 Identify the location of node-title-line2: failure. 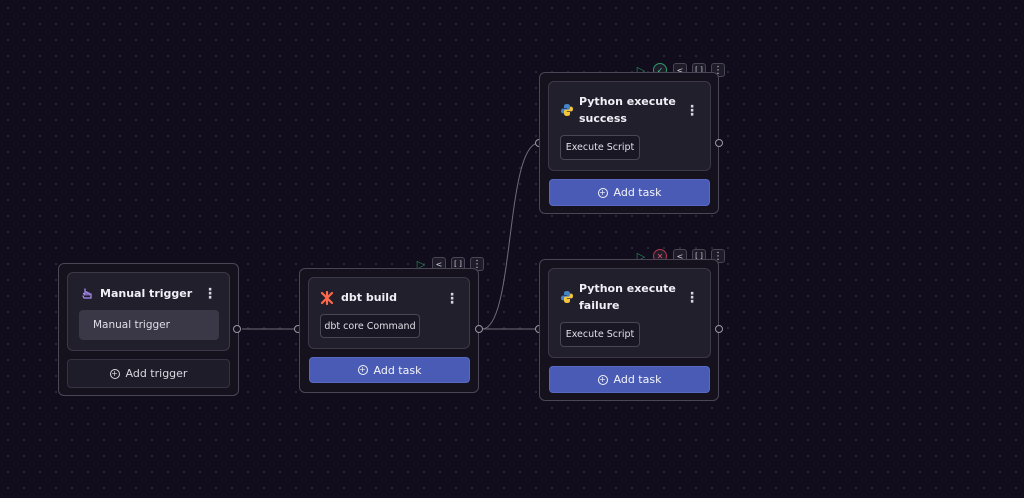
(599, 305).